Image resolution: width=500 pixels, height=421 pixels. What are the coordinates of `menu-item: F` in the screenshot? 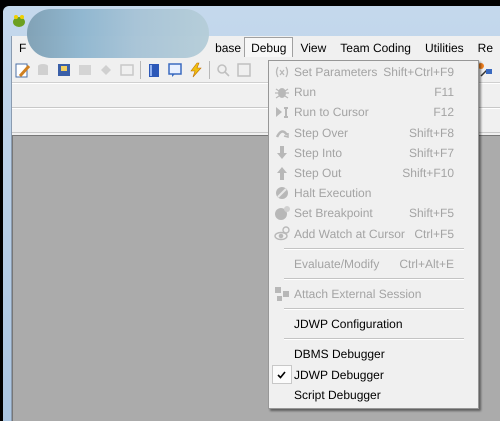 It's located at (23, 47).